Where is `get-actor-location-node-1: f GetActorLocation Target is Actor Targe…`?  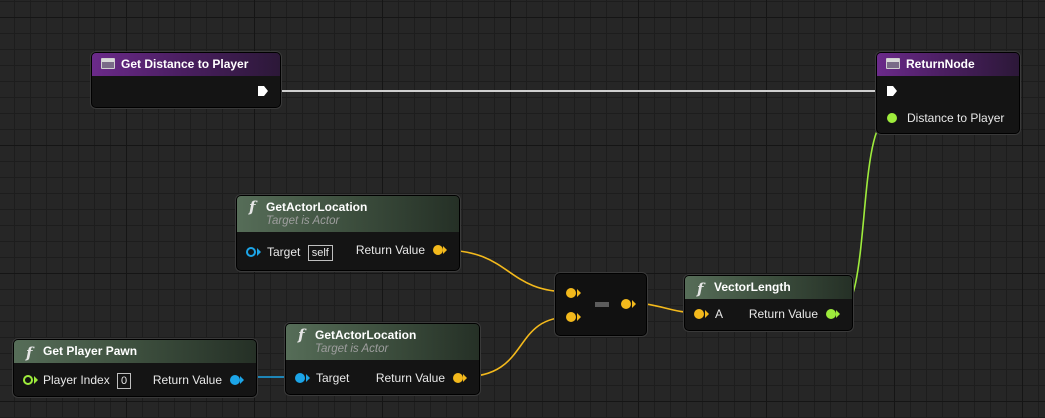 get-actor-location-node-1: f GetActorLocation Target is Actor Targe… is located at coordinates (348, 233).